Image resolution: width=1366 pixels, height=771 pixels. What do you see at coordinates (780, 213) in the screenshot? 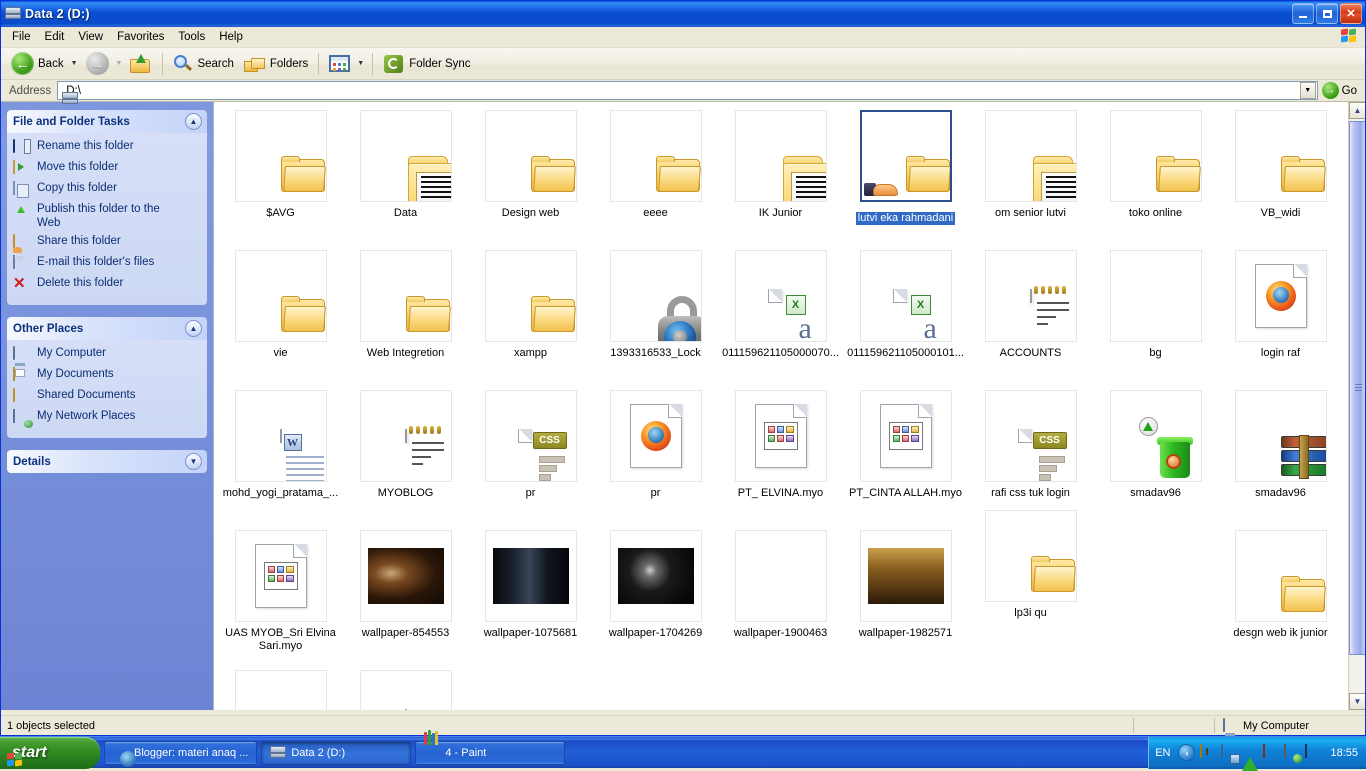
I see `file-label: IK Junior` at bounding box center [780, 213].